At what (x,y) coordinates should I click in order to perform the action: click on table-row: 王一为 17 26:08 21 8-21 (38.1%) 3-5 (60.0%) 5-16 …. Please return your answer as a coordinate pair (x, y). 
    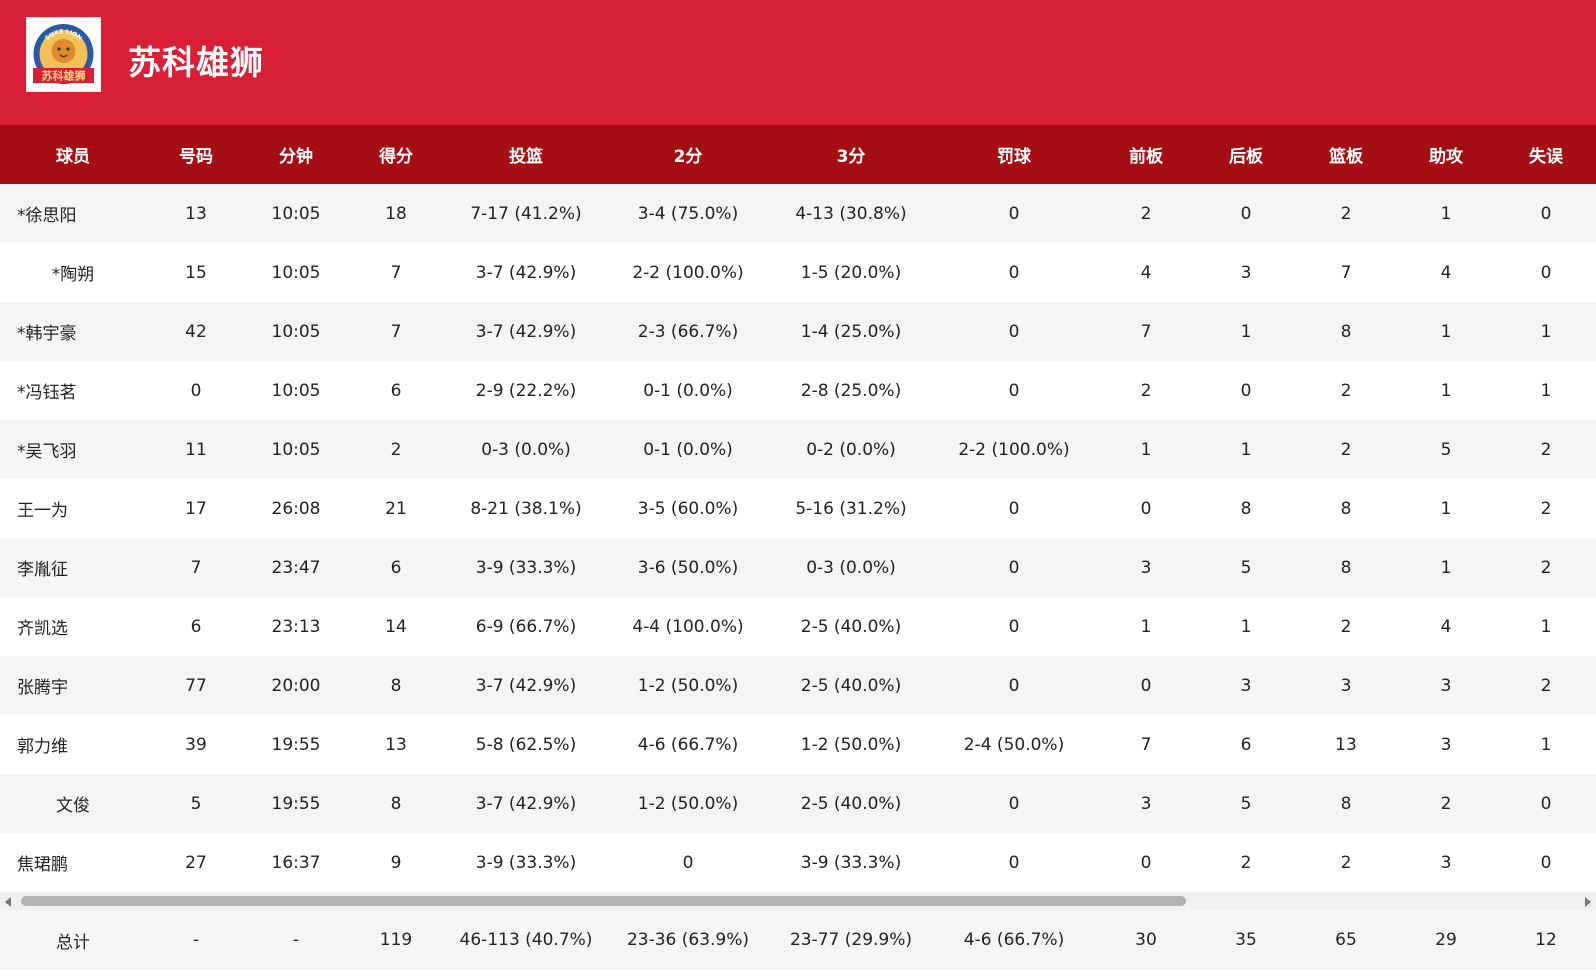
    Looking at the image, I should click on (798, 508).